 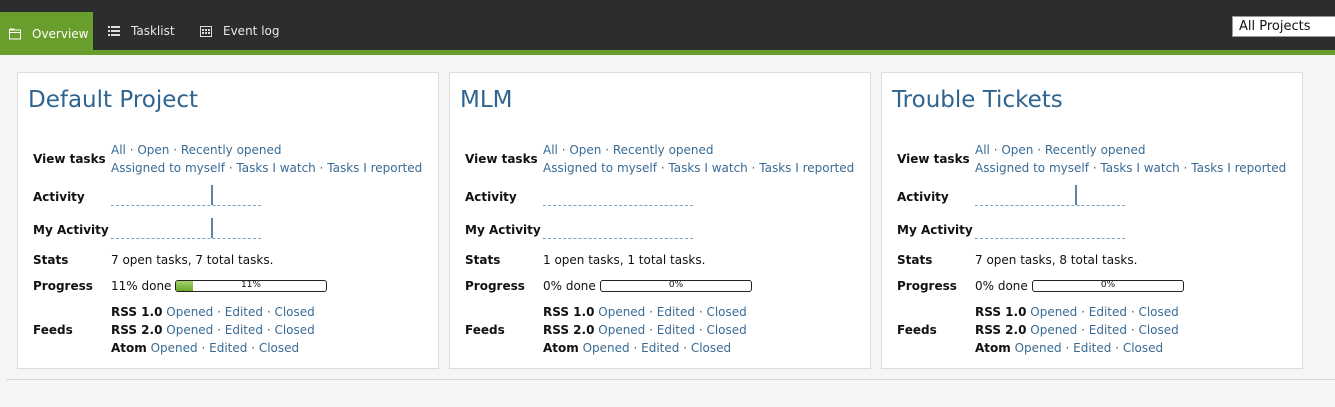 I want to click on feed-rss1-label: RSS 1.0, so click(x=1001, y=312).